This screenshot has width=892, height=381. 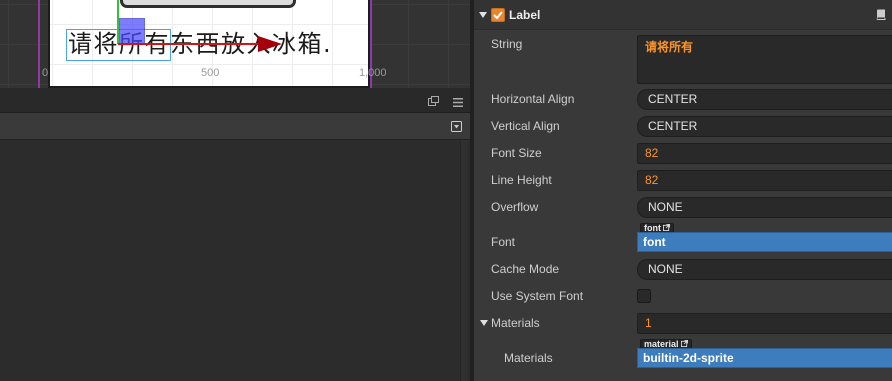 I want to click on panel-header, so click(x=235, y=126).